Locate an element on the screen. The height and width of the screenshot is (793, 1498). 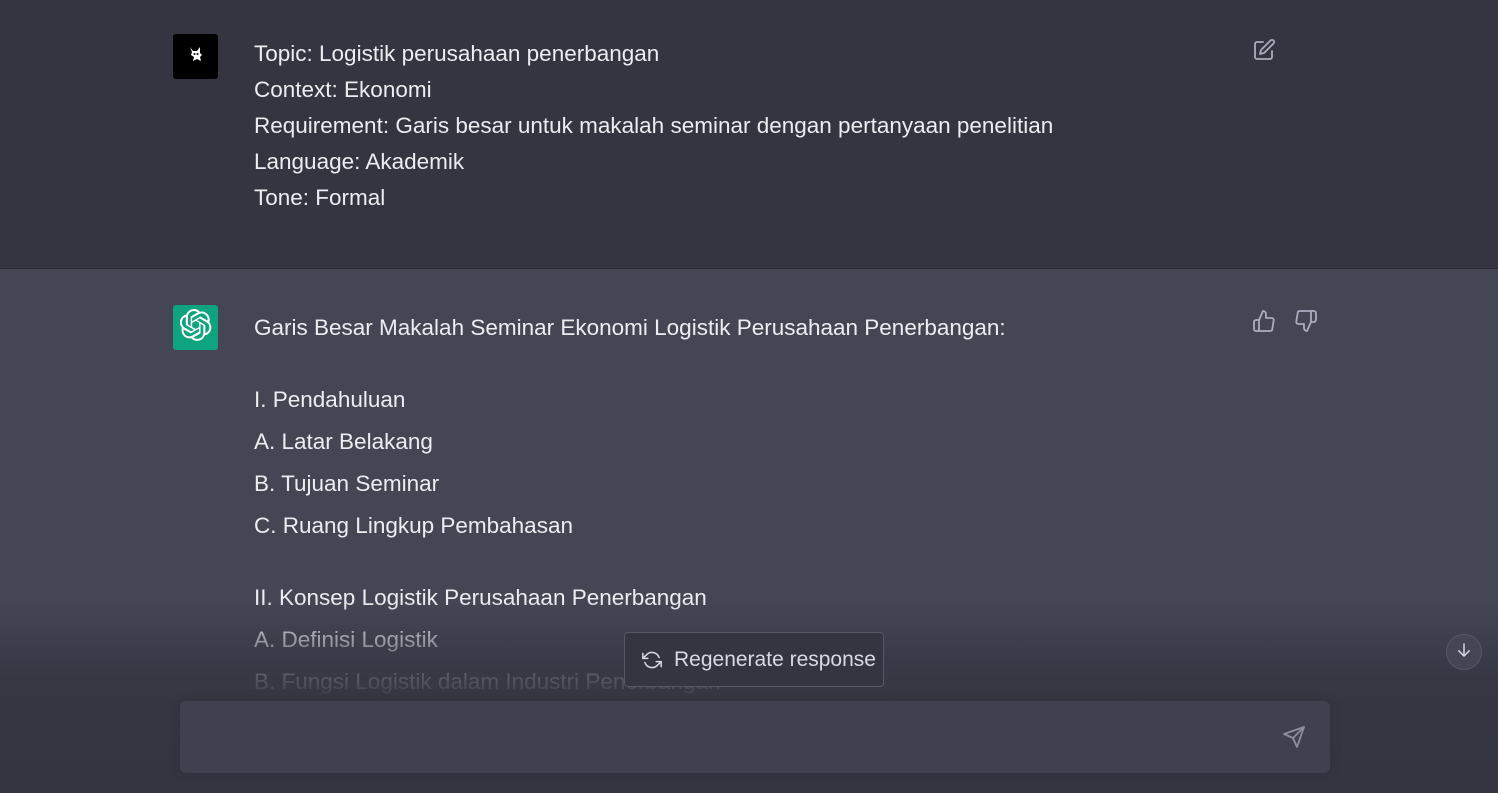
user-avatar is located at coordinates (195, 56).